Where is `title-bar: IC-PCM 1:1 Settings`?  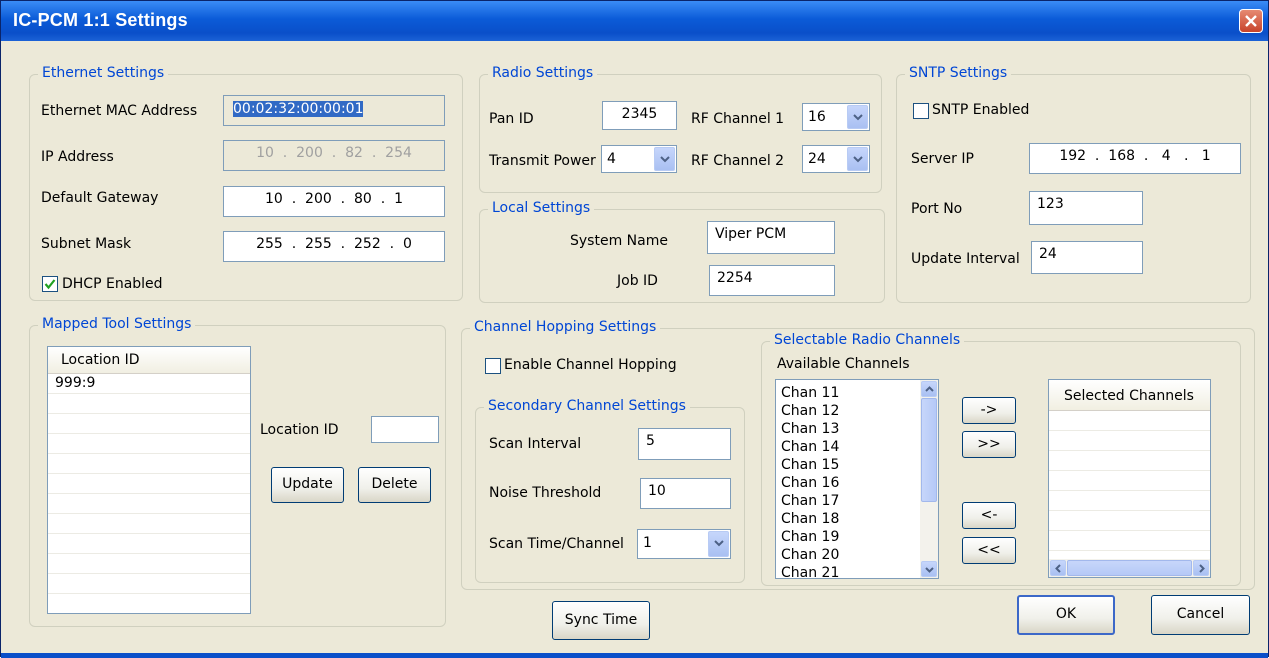 title-bar: IC-PCM 1:1 Settings is located at coordinates (634, 21).